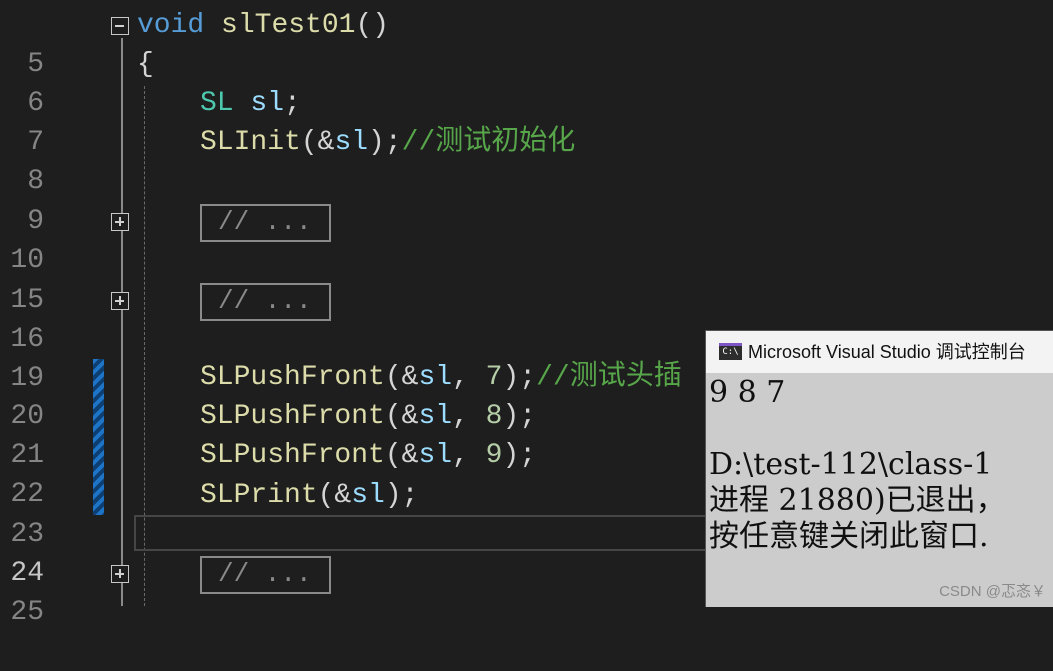 This screenshot has width=1053, height=671. What do you see at coordinates (388, 142) in the screenshot?
I see `code-text: SLInit(&sl);//测试初始化` at bounding box center [388, 142].